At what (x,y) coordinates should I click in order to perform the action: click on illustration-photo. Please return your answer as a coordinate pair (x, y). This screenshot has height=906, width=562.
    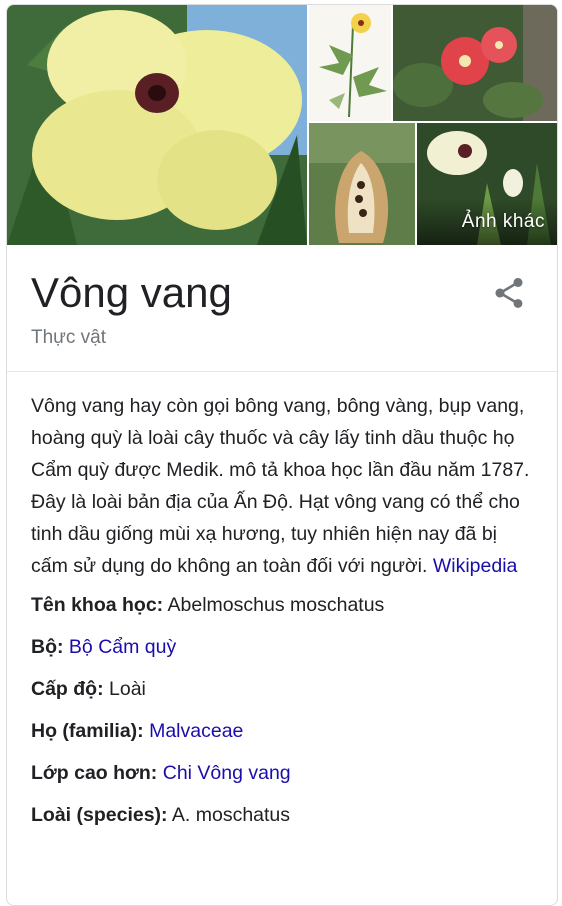
    Looking at the image, I should click on (350, 63).